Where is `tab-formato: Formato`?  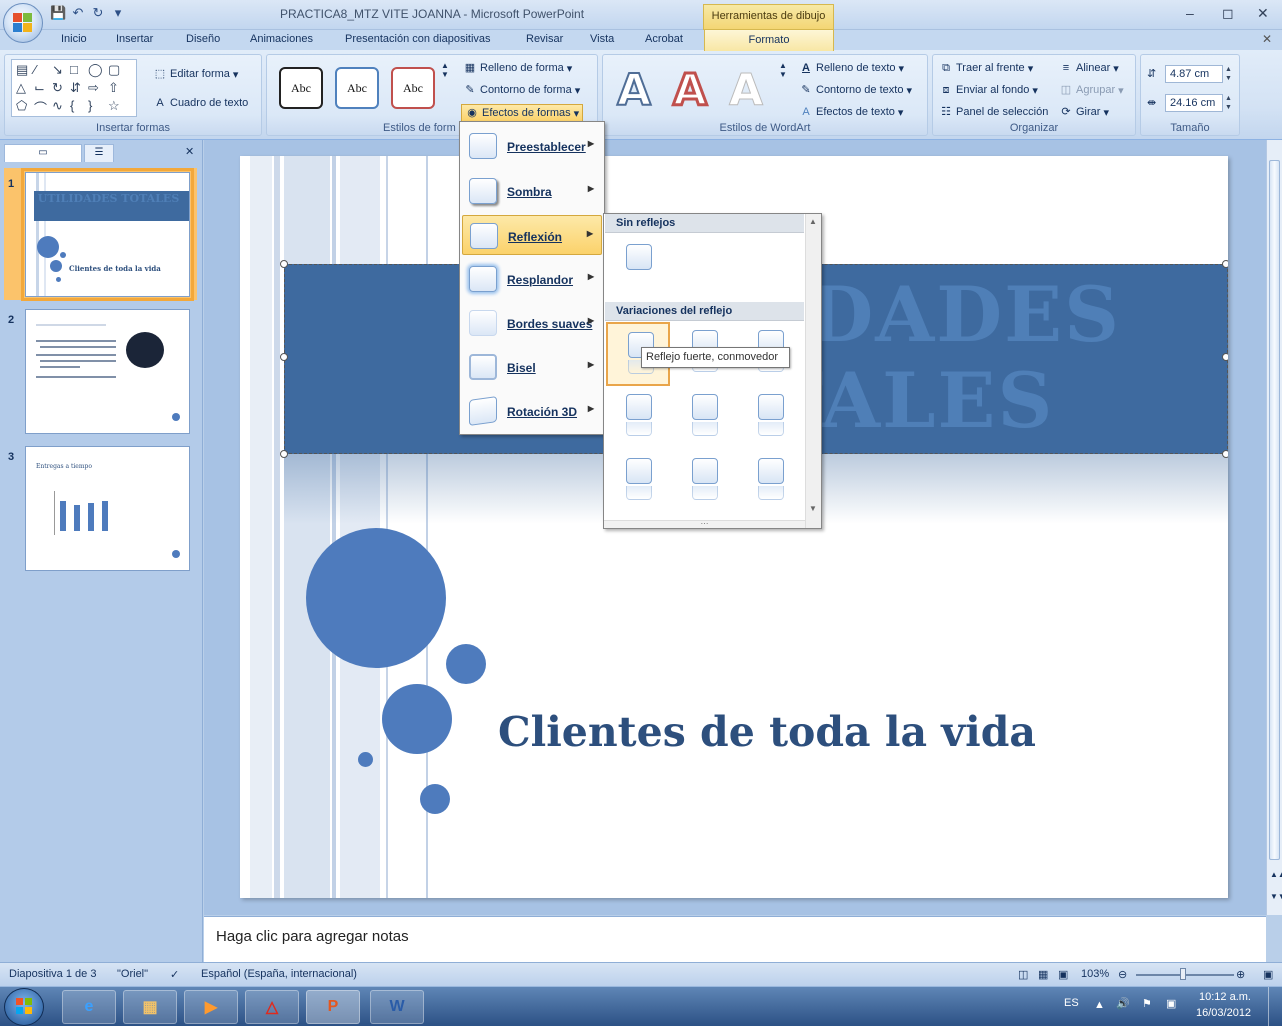 tab-formato: Formato is located at coordinates (769, 40).